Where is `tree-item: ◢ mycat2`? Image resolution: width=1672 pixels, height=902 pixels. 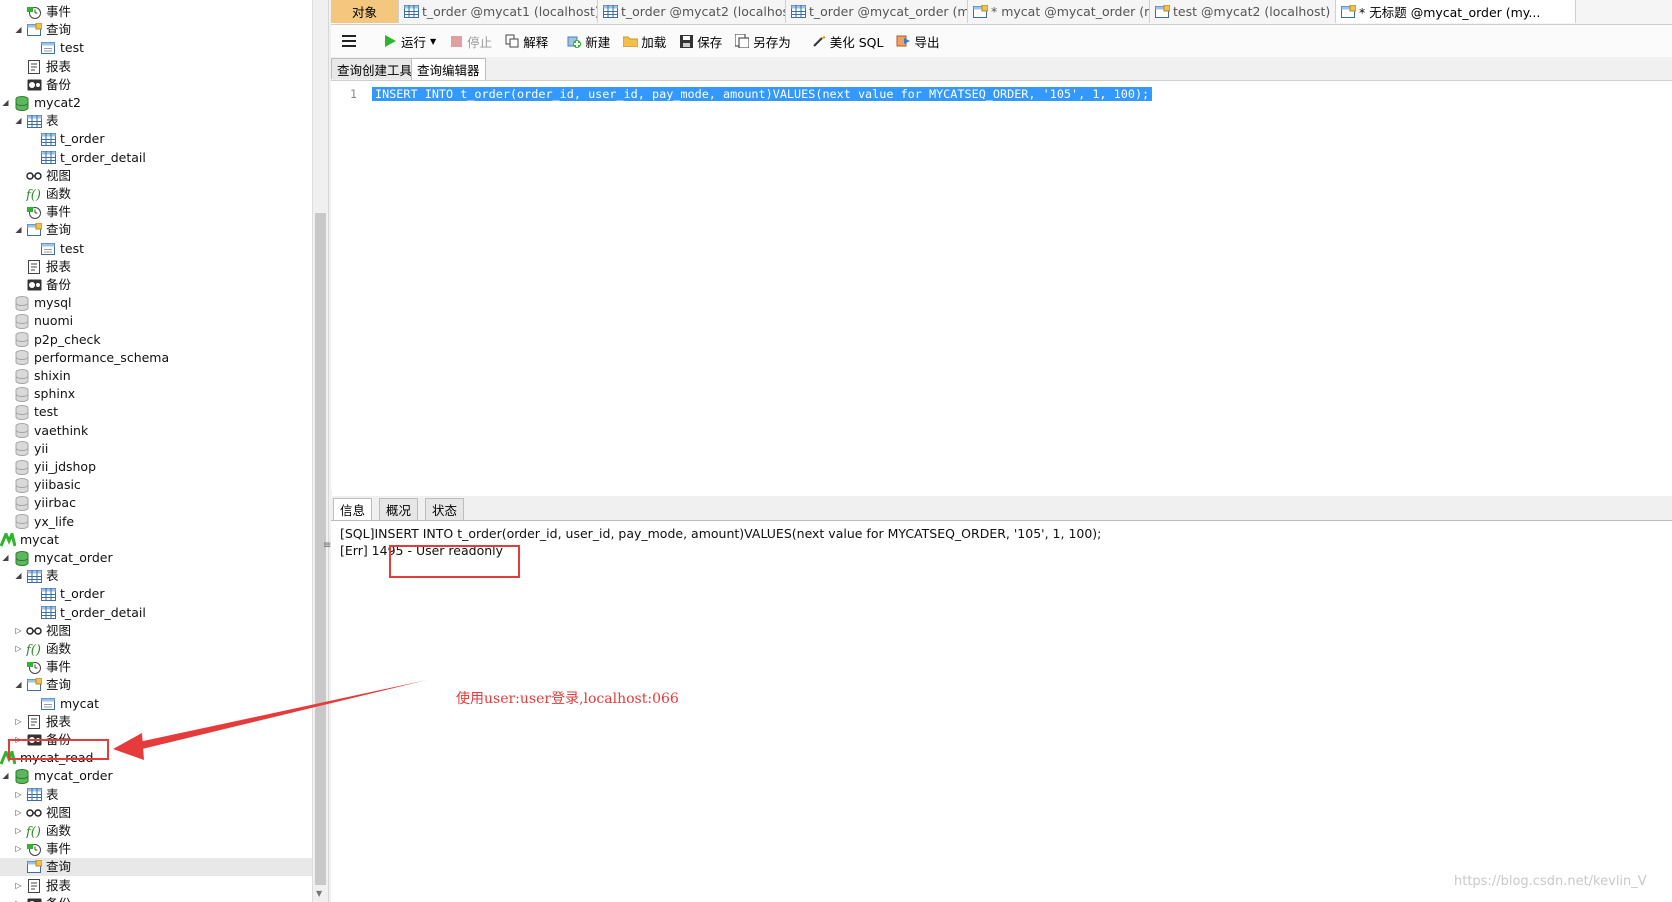
tree-item: ◢ mycat2 is located at coordinates (156, 103).